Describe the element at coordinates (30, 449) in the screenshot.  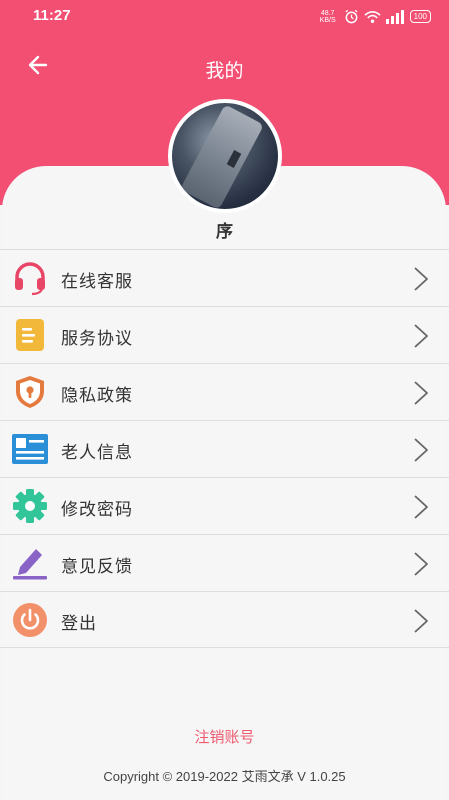
I see `id-card-icon` at that location.